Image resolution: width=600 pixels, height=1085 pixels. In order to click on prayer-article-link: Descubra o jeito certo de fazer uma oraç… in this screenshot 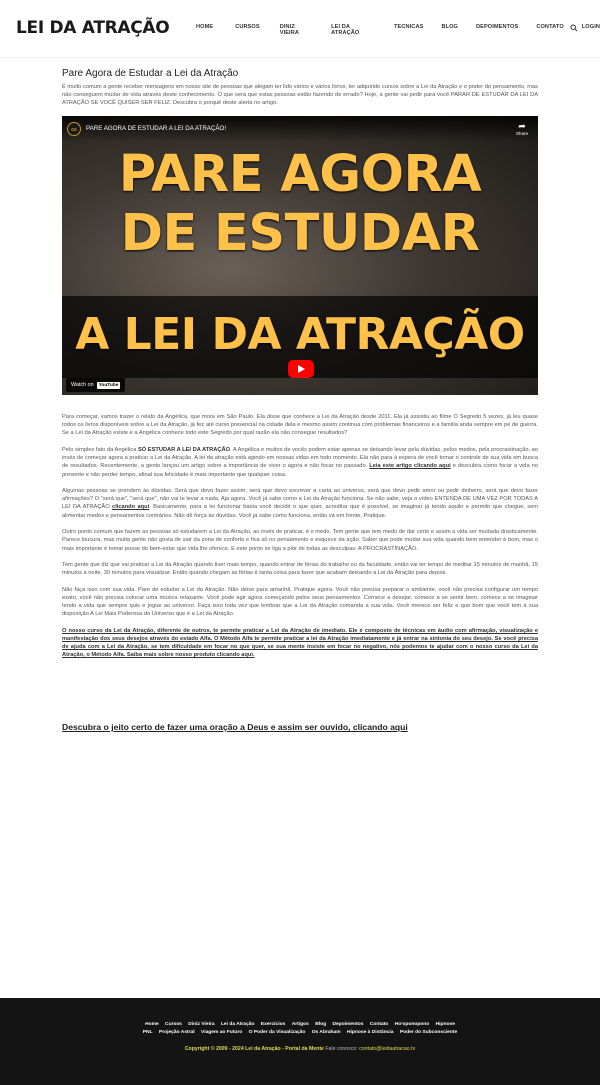, I will do `click(235, 727)`.